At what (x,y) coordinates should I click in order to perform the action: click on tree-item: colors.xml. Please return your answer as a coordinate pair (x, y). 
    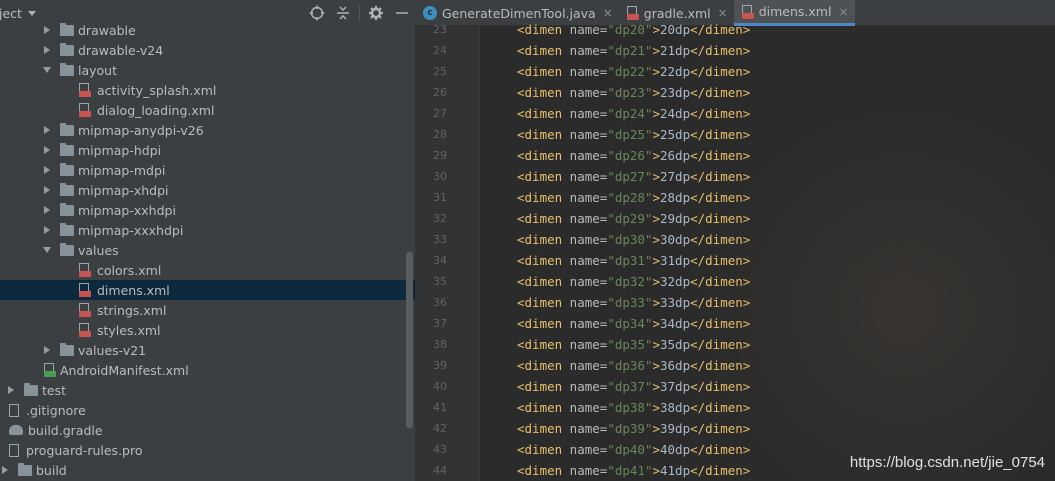
    Looking at the image, I should click on (207, 270).